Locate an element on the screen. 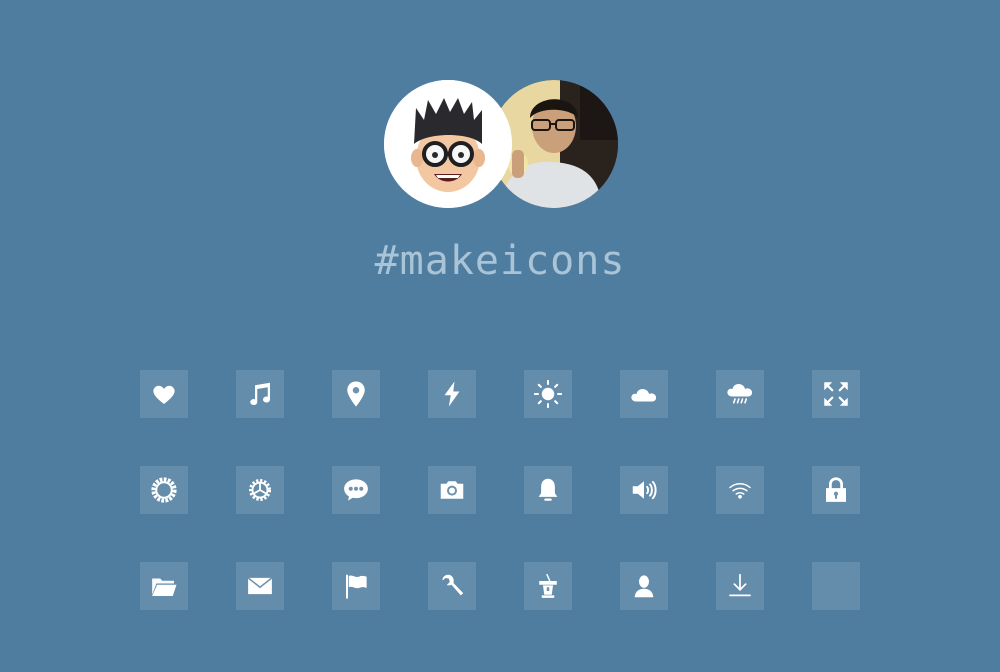 The width and height of the screenshot is (1000, 672). heart-icon is located at coordinates (164, 394).